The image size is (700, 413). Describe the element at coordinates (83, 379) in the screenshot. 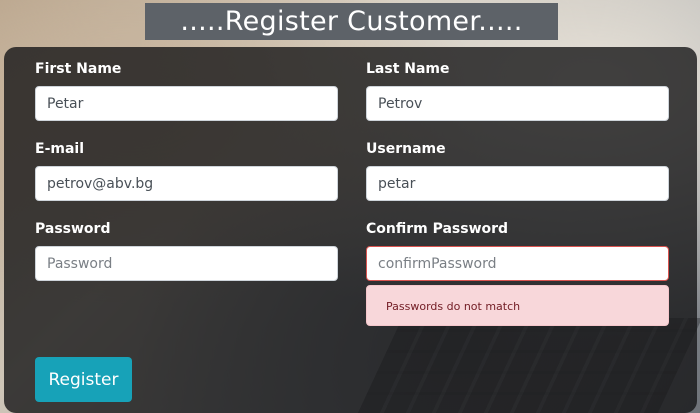

I see `register-button: Register` at that location.